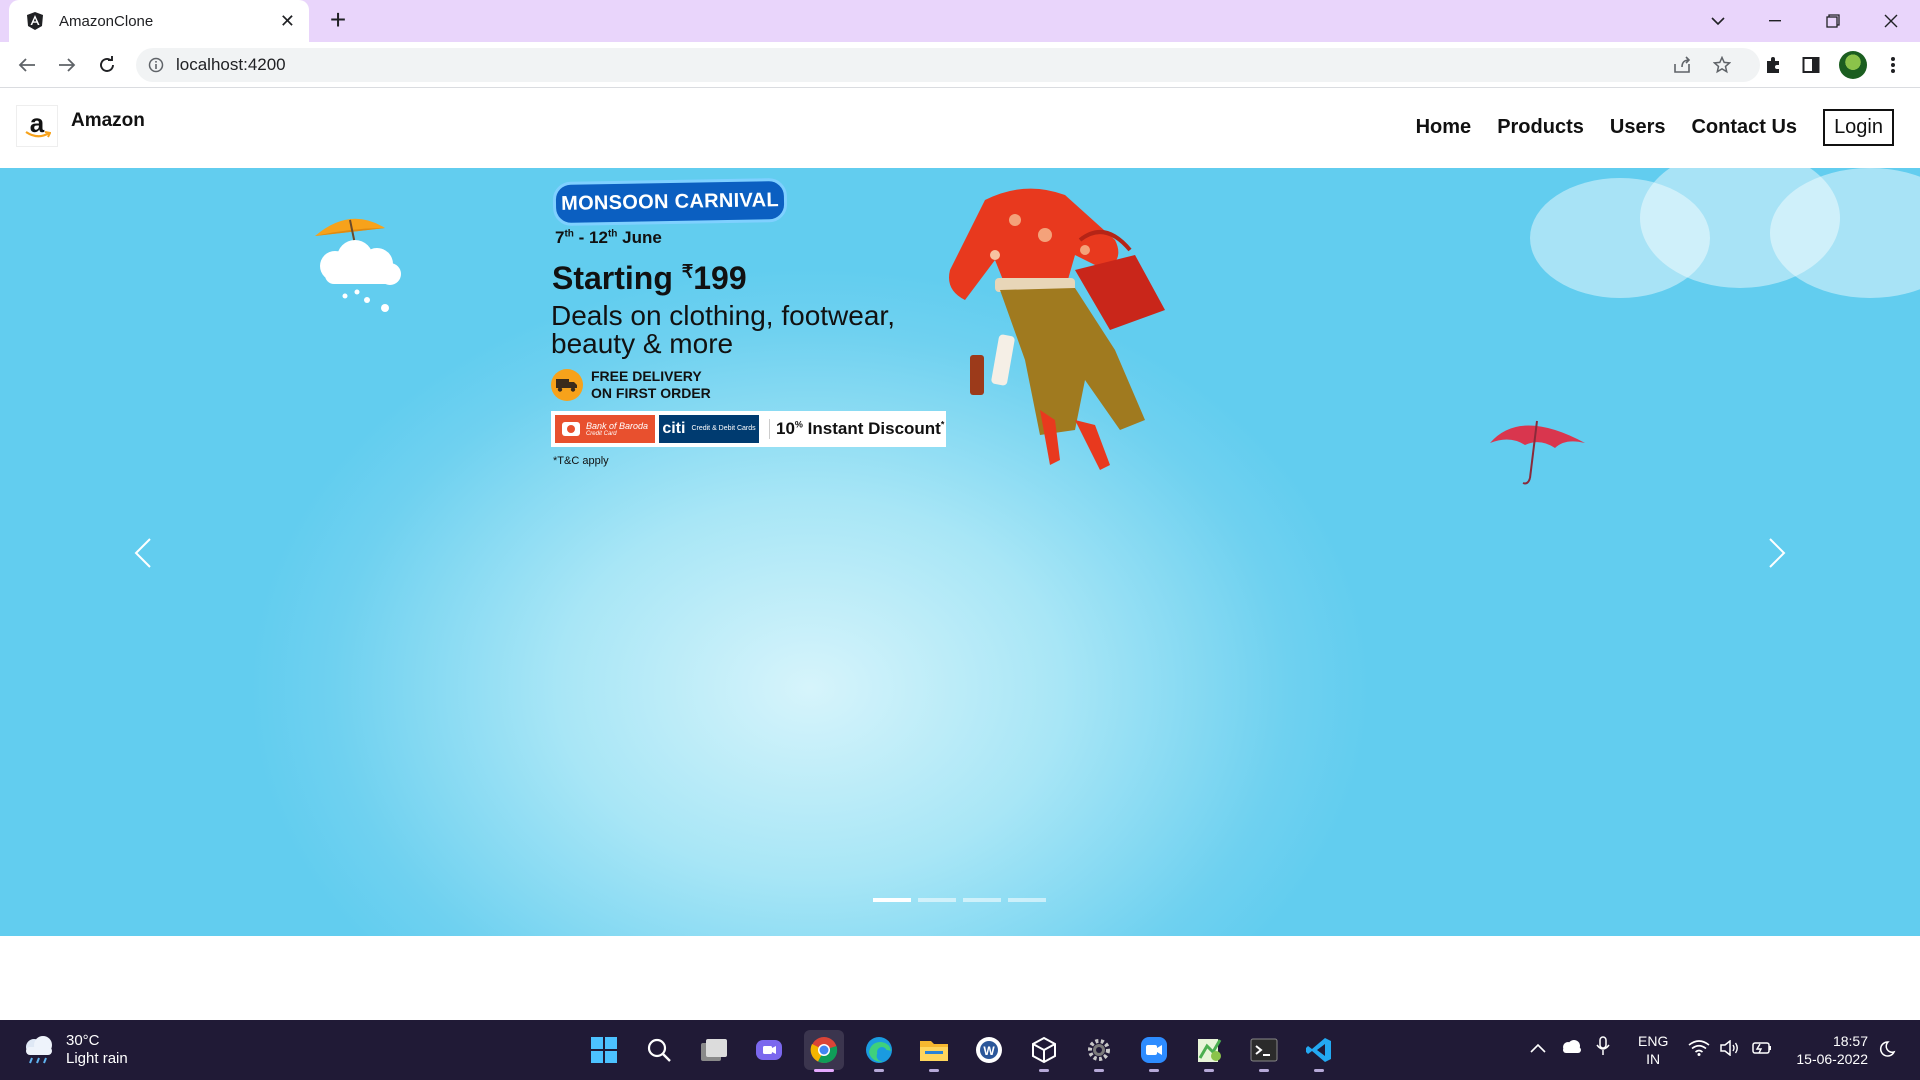  What do you see at coordinates (1811, 65) in the screenshot?
I see `side-panel-icon` at bounding box center [1811, 65].